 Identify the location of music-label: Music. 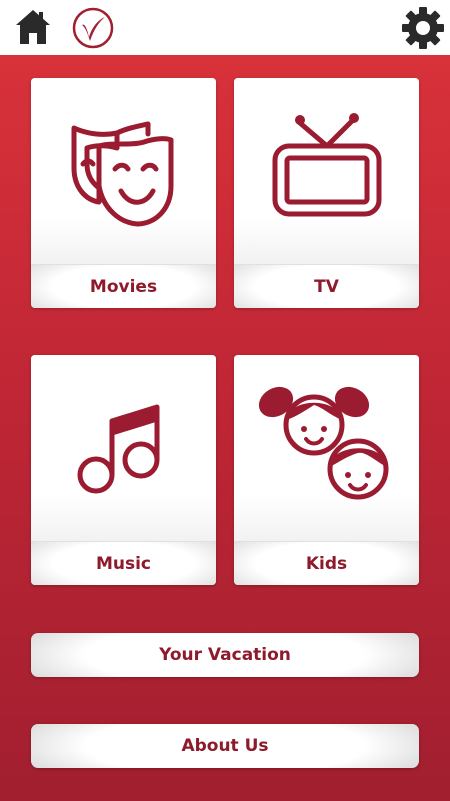
(123, 563).